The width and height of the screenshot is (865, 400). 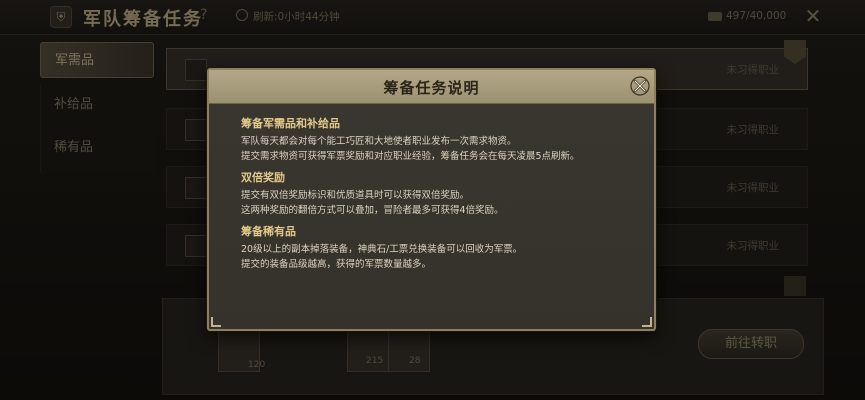 What do you see at coordinates (379, 141) in the screenshot?
I see `section-text: 军队每天都会对每个能工巧匠和大地使者职业发布一次需求物资。` at bounding box center [379, 141].